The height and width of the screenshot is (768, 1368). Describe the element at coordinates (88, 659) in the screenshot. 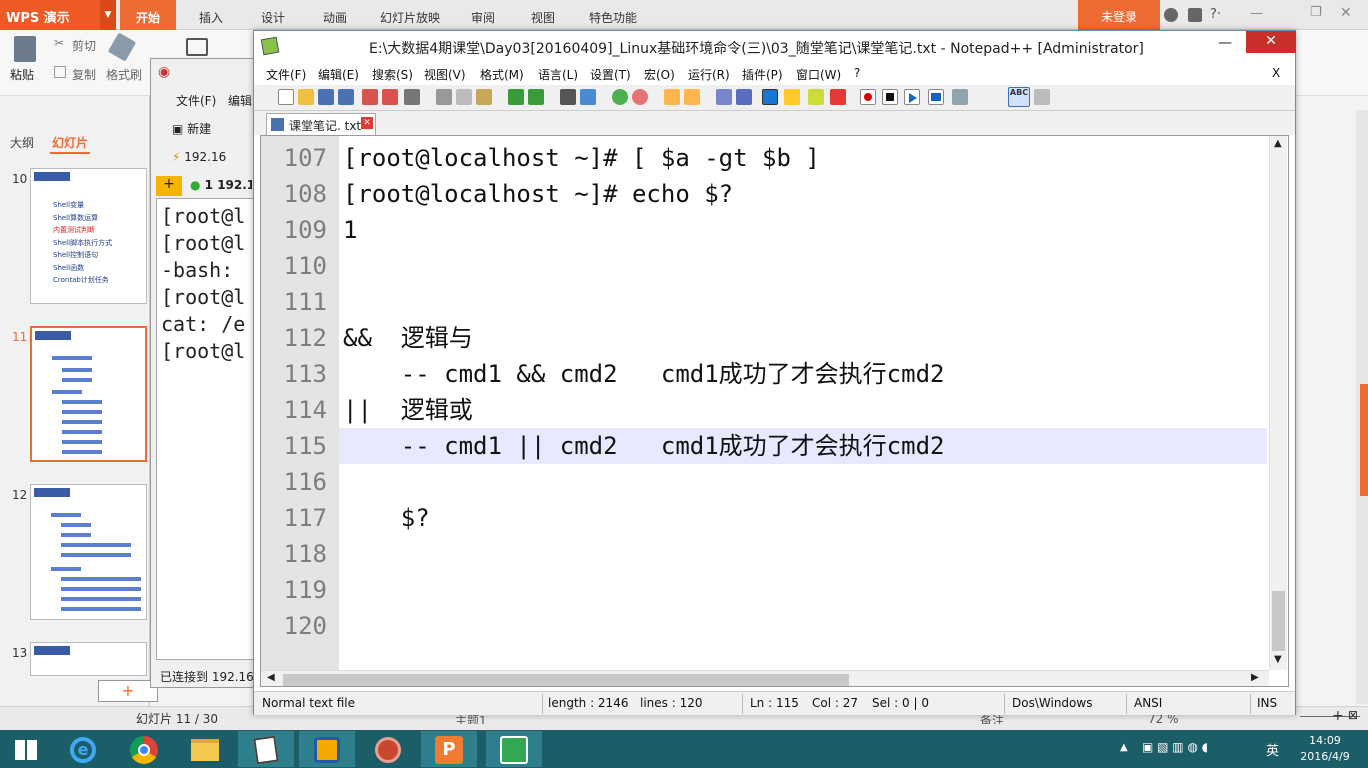

I see `slide-thumbnail` at that location.